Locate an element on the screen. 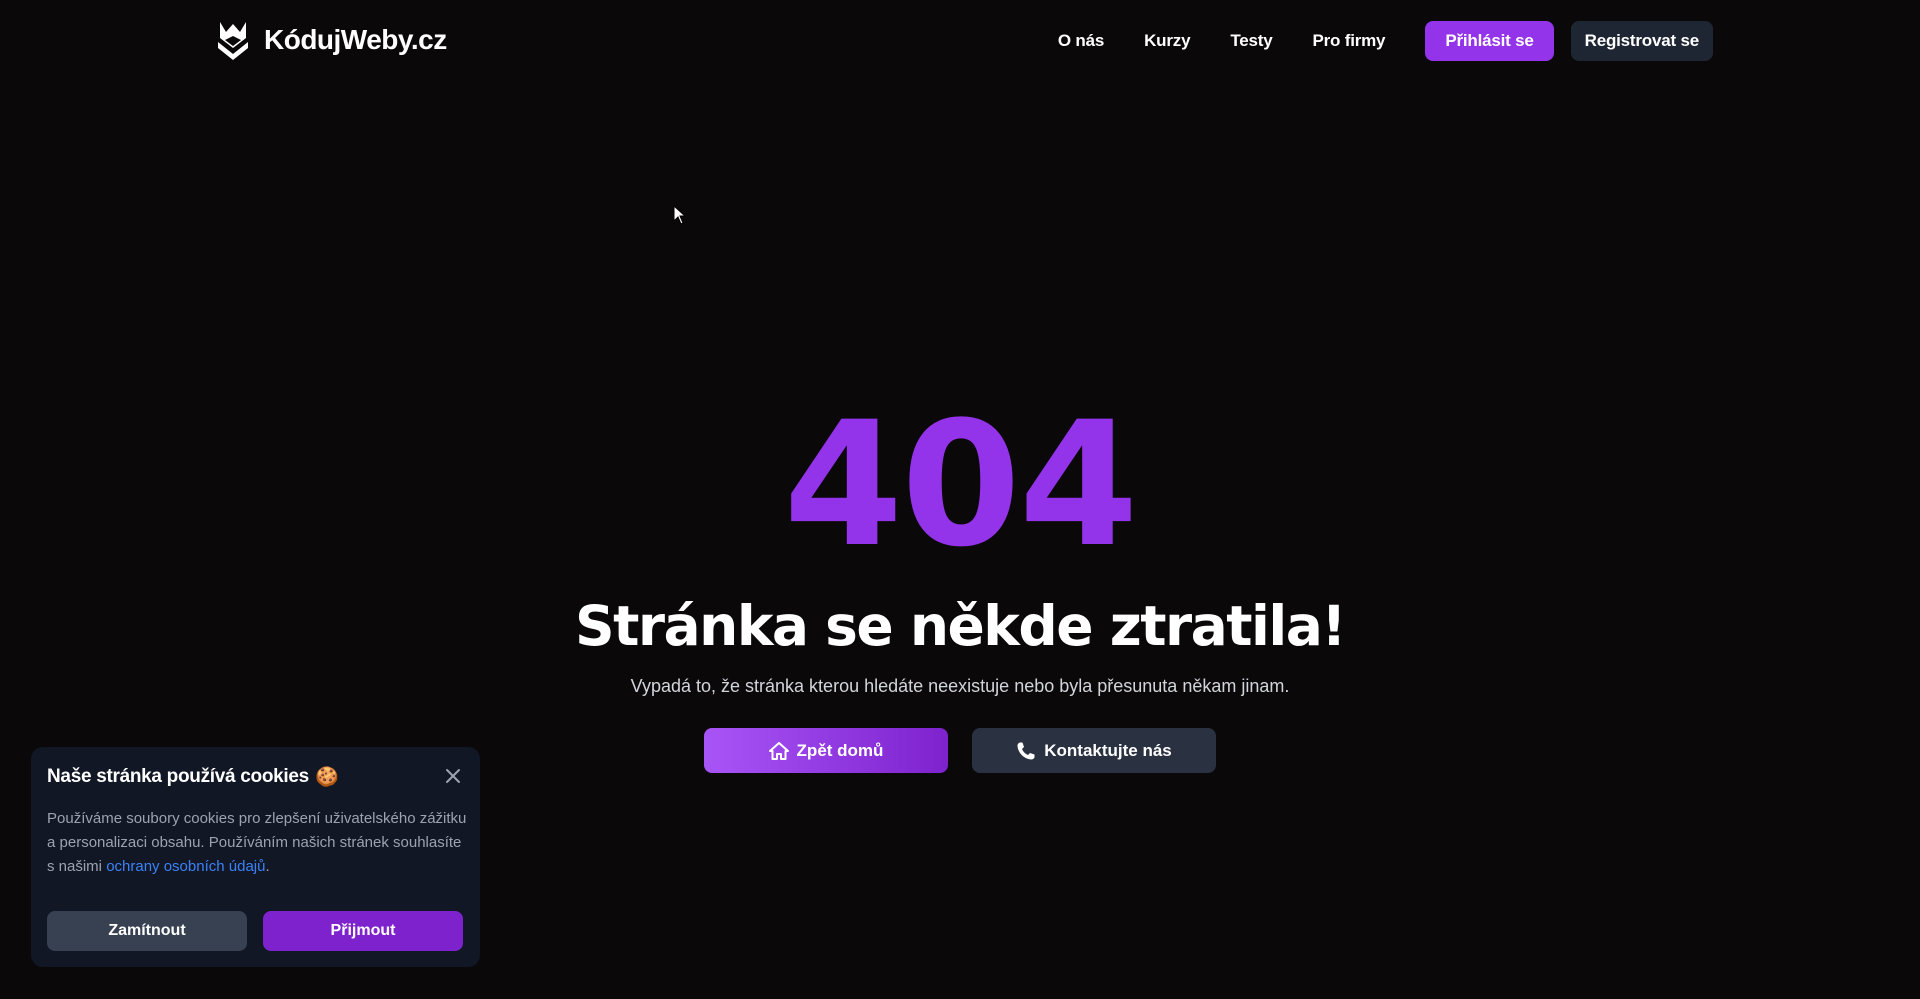 Image resolution: width=1920 pixels, height=999 pixels. logo-text: KódujWeby.cz is located at coordinates (355, 39).